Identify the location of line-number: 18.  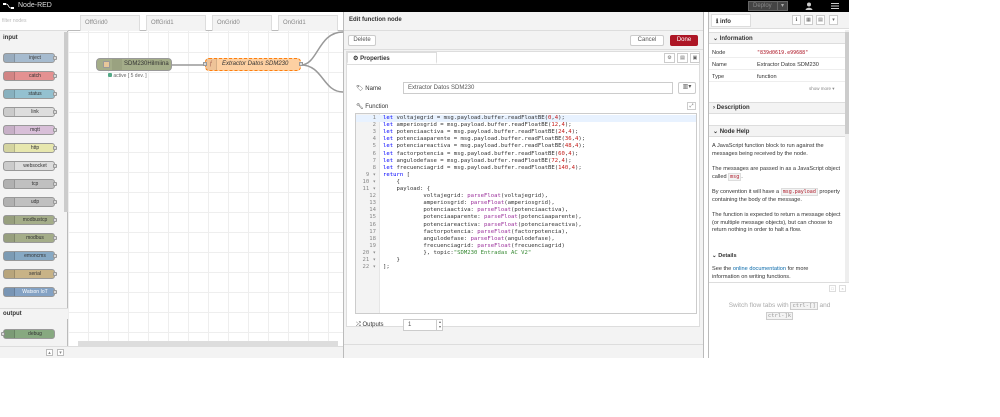
(372, 238).